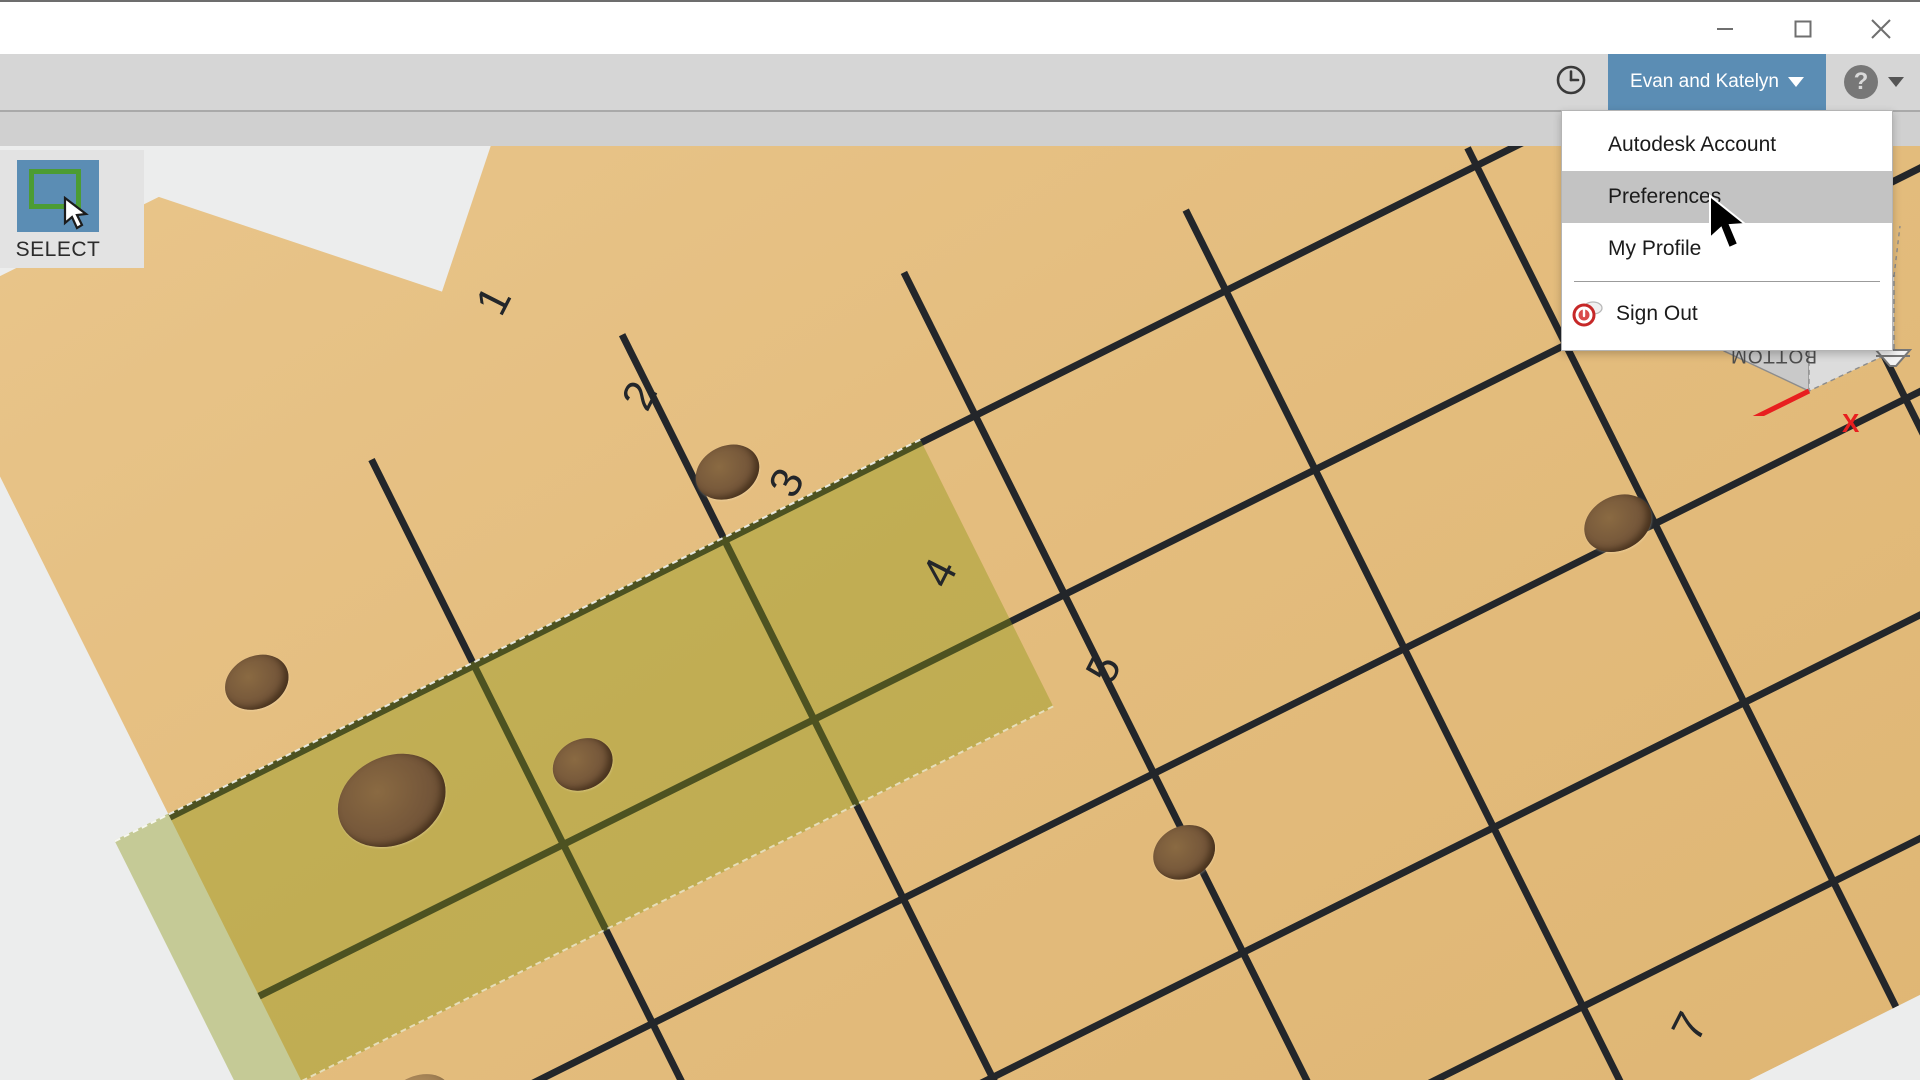  I want to click on menu-item-preferences: Preferences, so click(1727, 197).